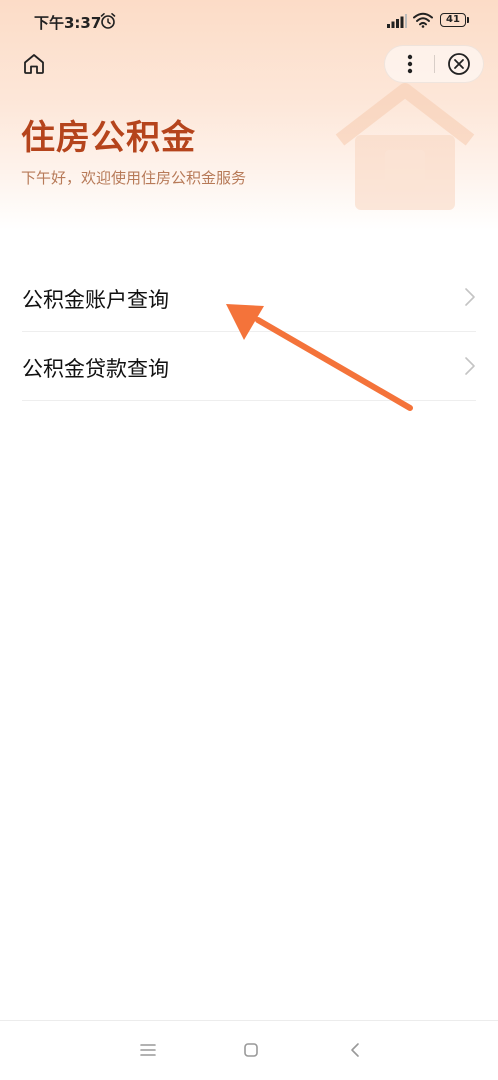  I want to click on miniprogram-capsule, so click(434, 64).